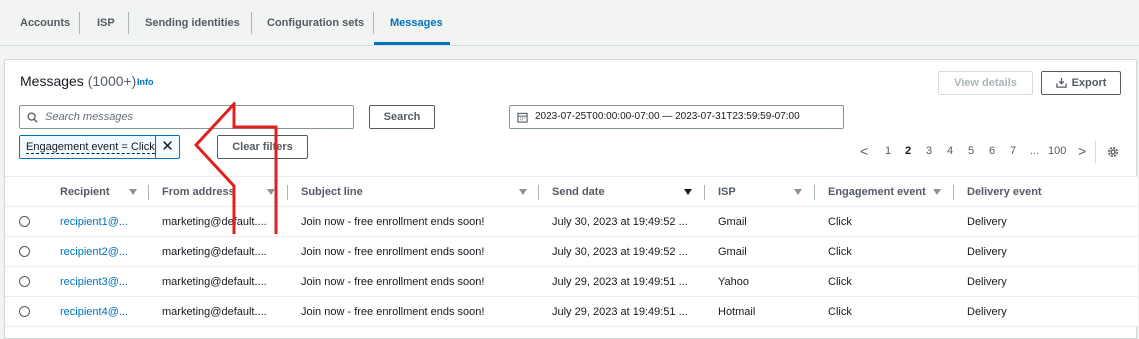 Image resolution: width=1139 pixels, height=339 pixels. Describe the element at coordinates (198, 192) in the screenshot. I see `column-from-address: From address` at that location.